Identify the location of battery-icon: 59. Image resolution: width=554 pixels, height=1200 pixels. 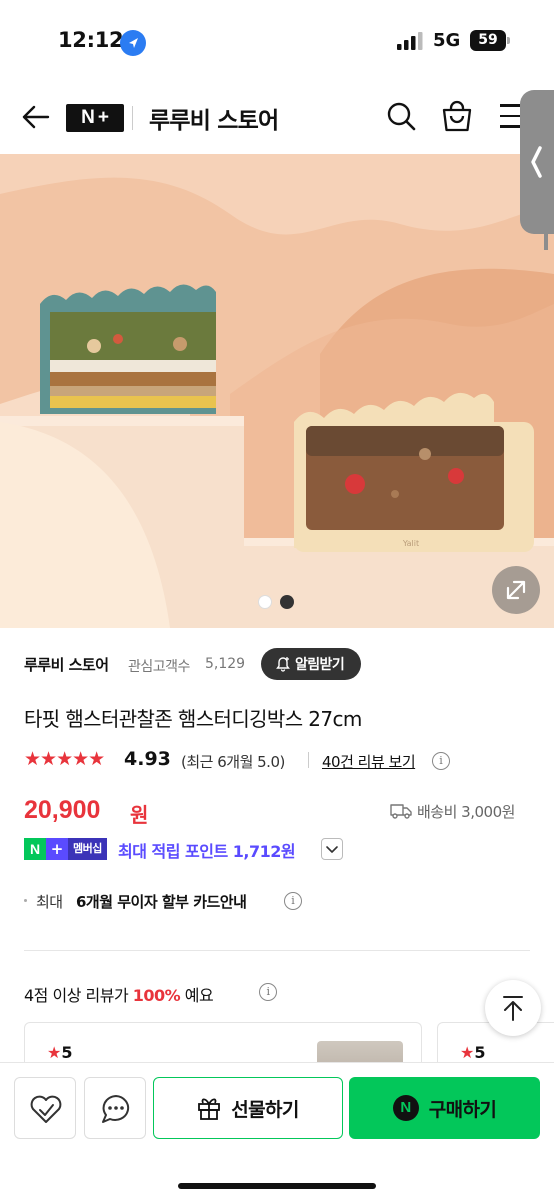
(490, 40).